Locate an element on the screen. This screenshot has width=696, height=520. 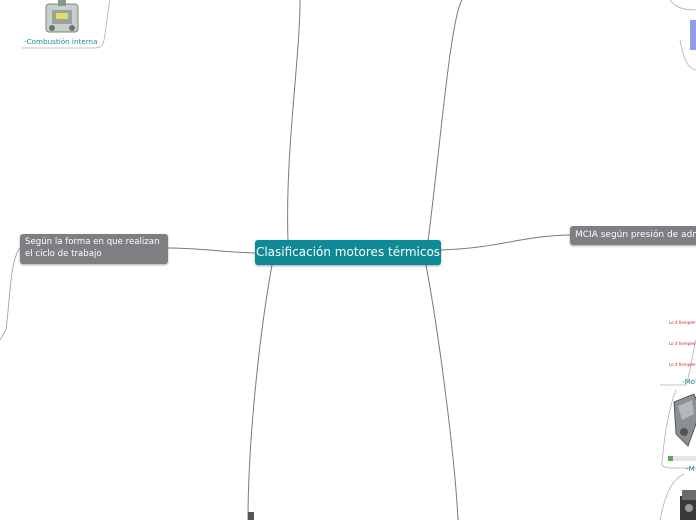
note-red-1: Lo 4 tiempos is located at coordinates (682, 322).